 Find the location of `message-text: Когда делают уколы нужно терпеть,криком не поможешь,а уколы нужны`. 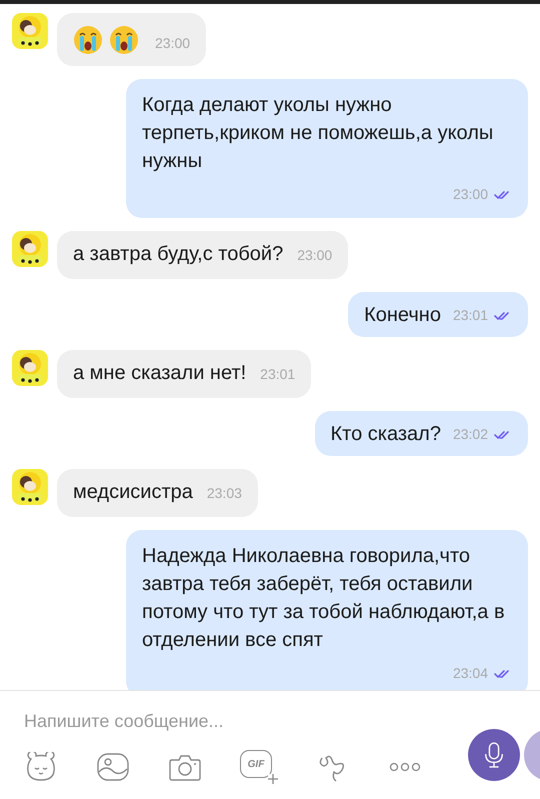

message-text: Когда делают уколы нужно терпеть,криком не поможешь,а уколы нужны is located at coordinates (318, 133).